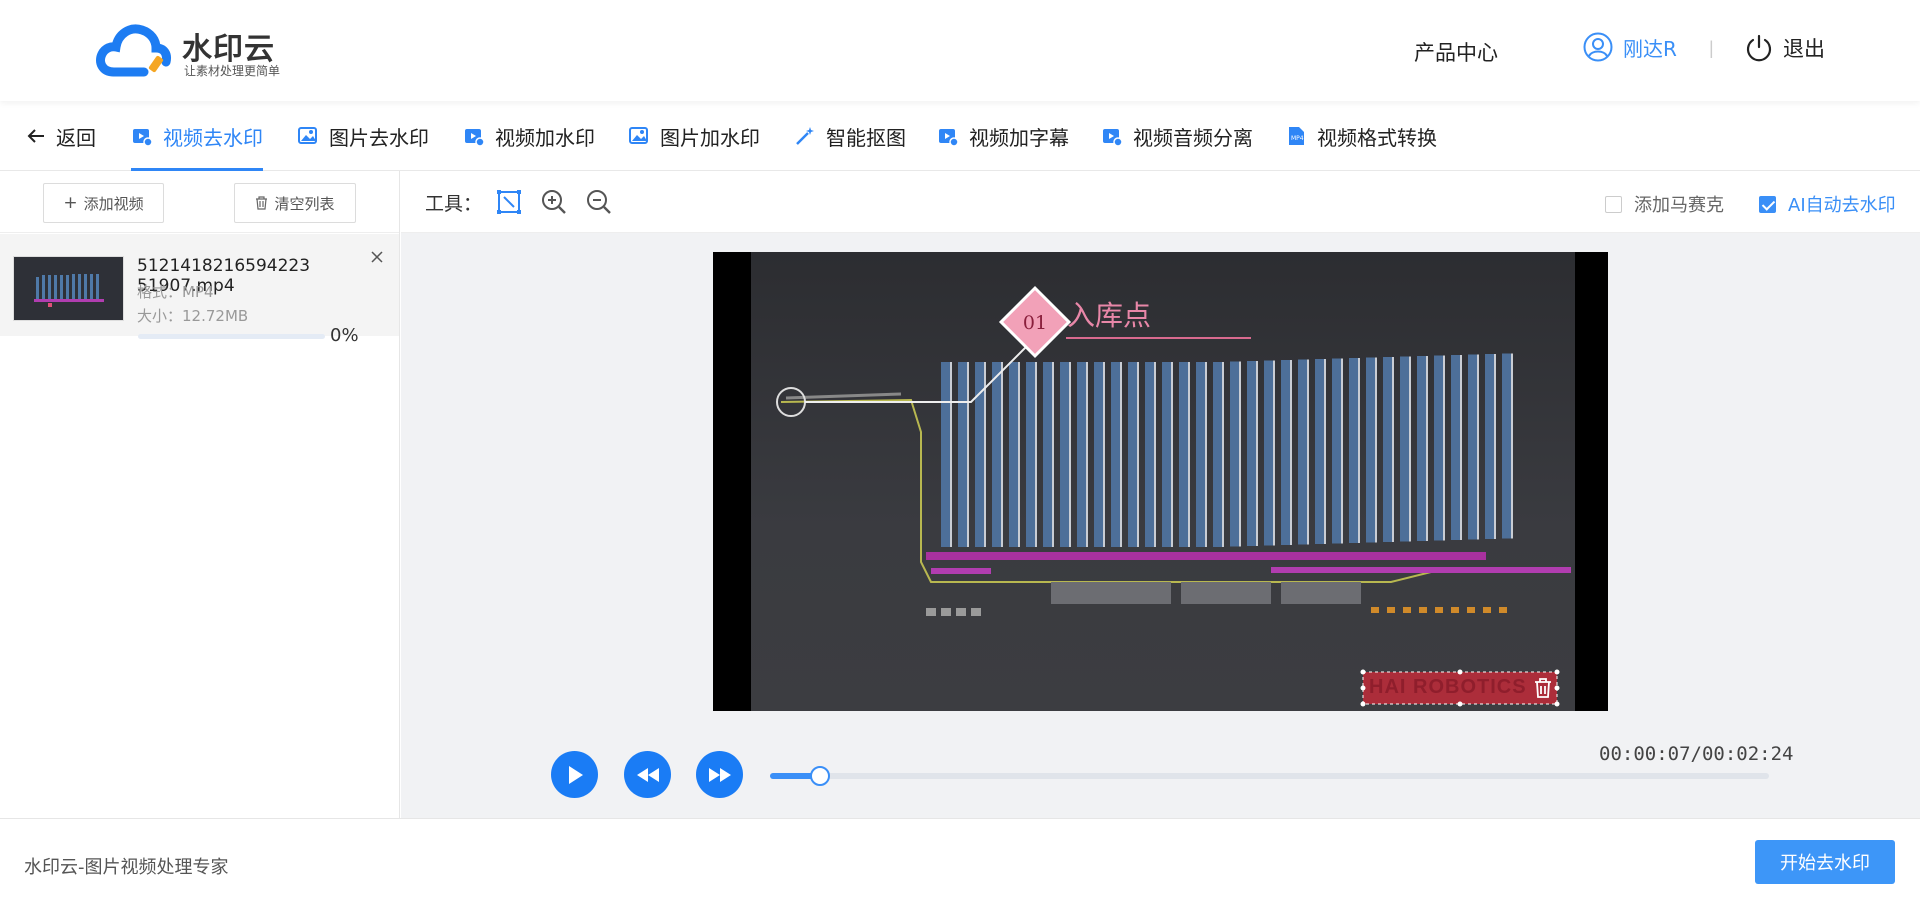  I want to click on fast-forward-button, so click(719, 774).